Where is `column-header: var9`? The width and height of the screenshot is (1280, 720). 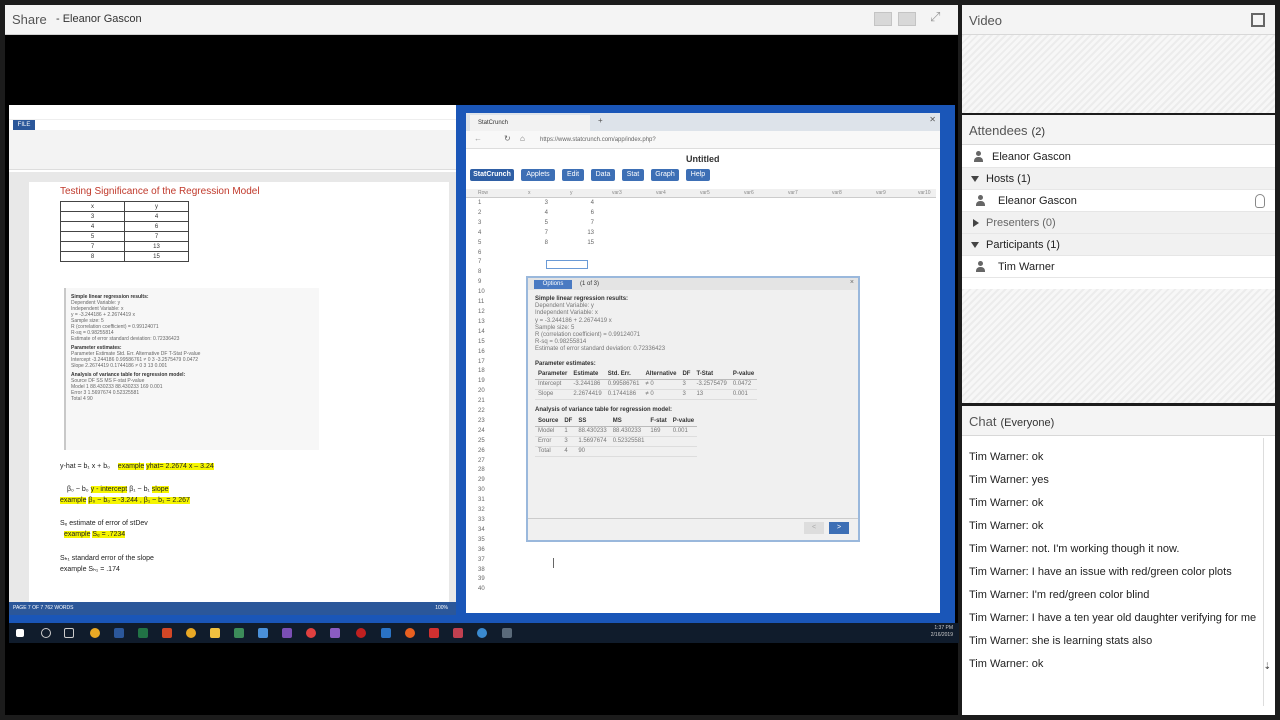
column-header: var9 is located at coordinates (881, 193).